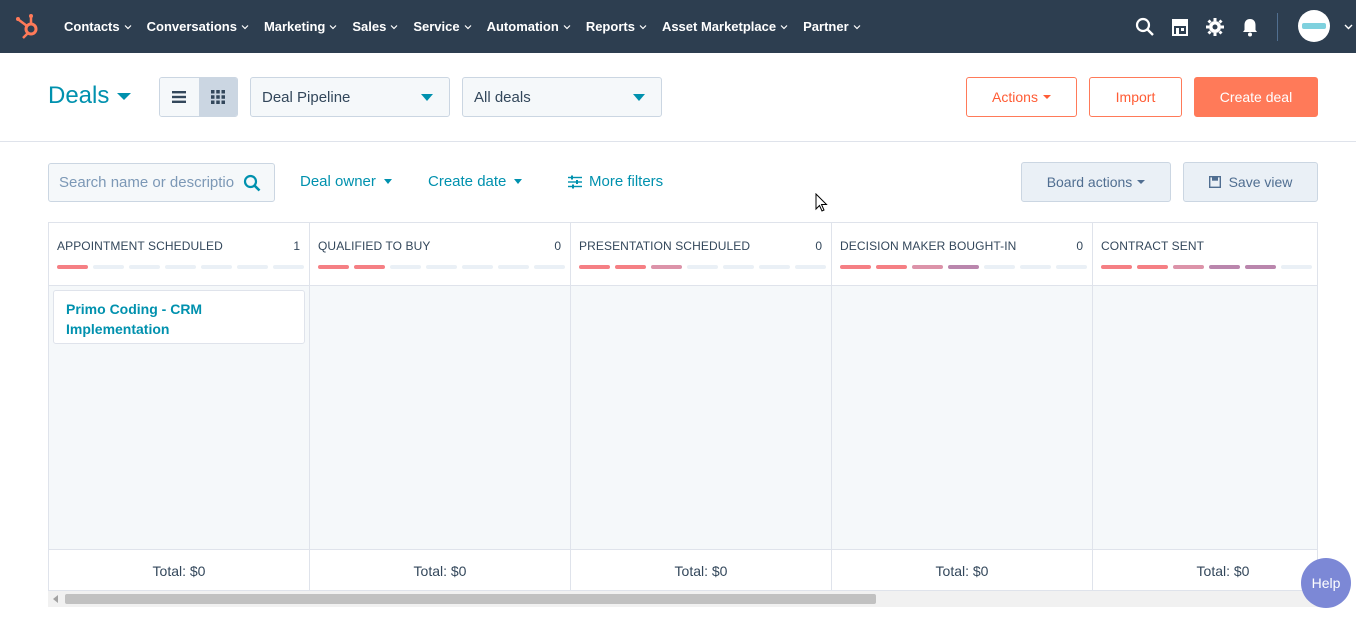 This screenshot has width=1356, height=620. What do you see at coordinates (1256, 97) in the screenshot?
I see `create-deal-button: Create deal` at bounding box center [1256, 97].